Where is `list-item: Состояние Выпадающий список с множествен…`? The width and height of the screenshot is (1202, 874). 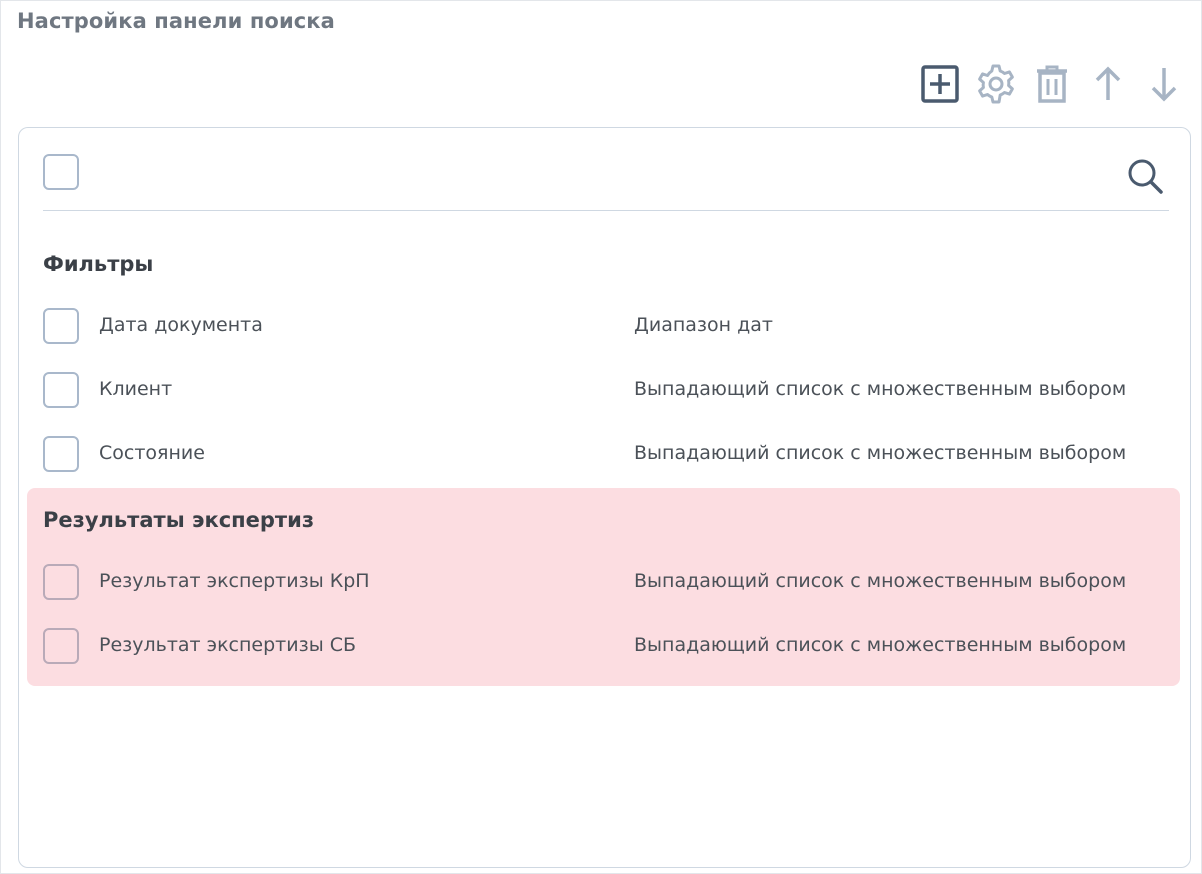 list-item: Состояние Выпадающий список с множествен… is located at coordinates (608, 456).